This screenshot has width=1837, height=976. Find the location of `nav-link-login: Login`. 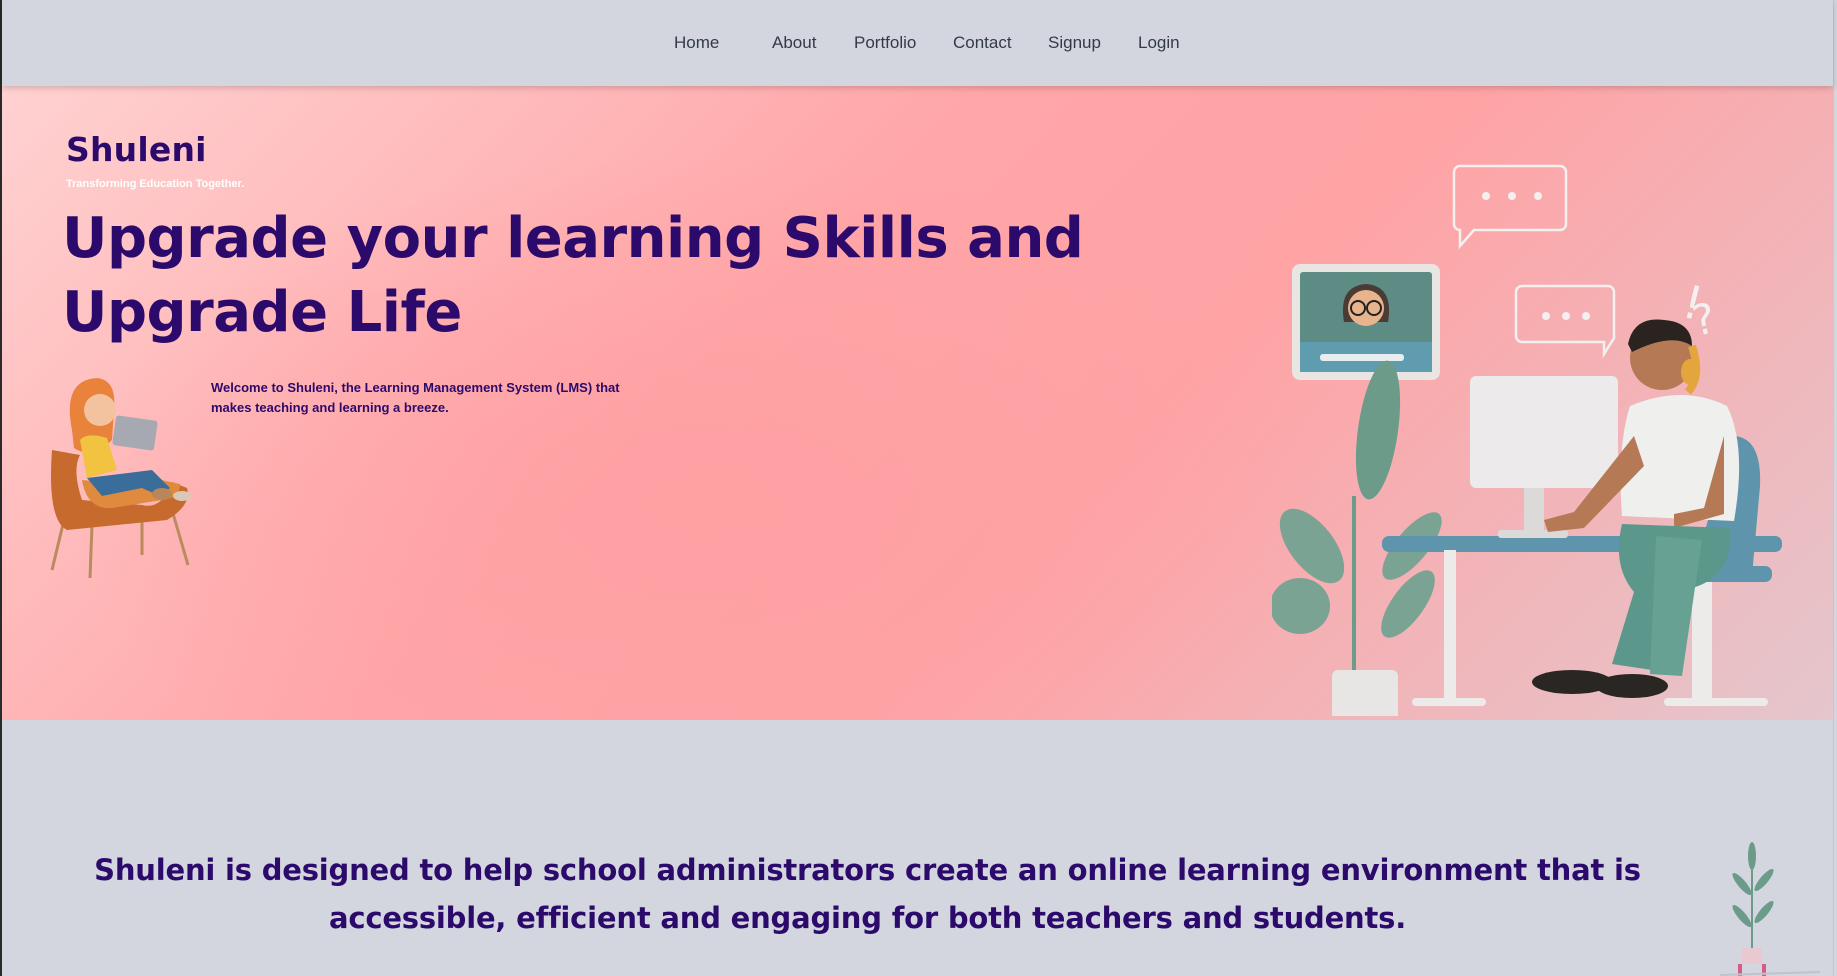

nav-link-login: Login is located at coordinates (1159, 43).